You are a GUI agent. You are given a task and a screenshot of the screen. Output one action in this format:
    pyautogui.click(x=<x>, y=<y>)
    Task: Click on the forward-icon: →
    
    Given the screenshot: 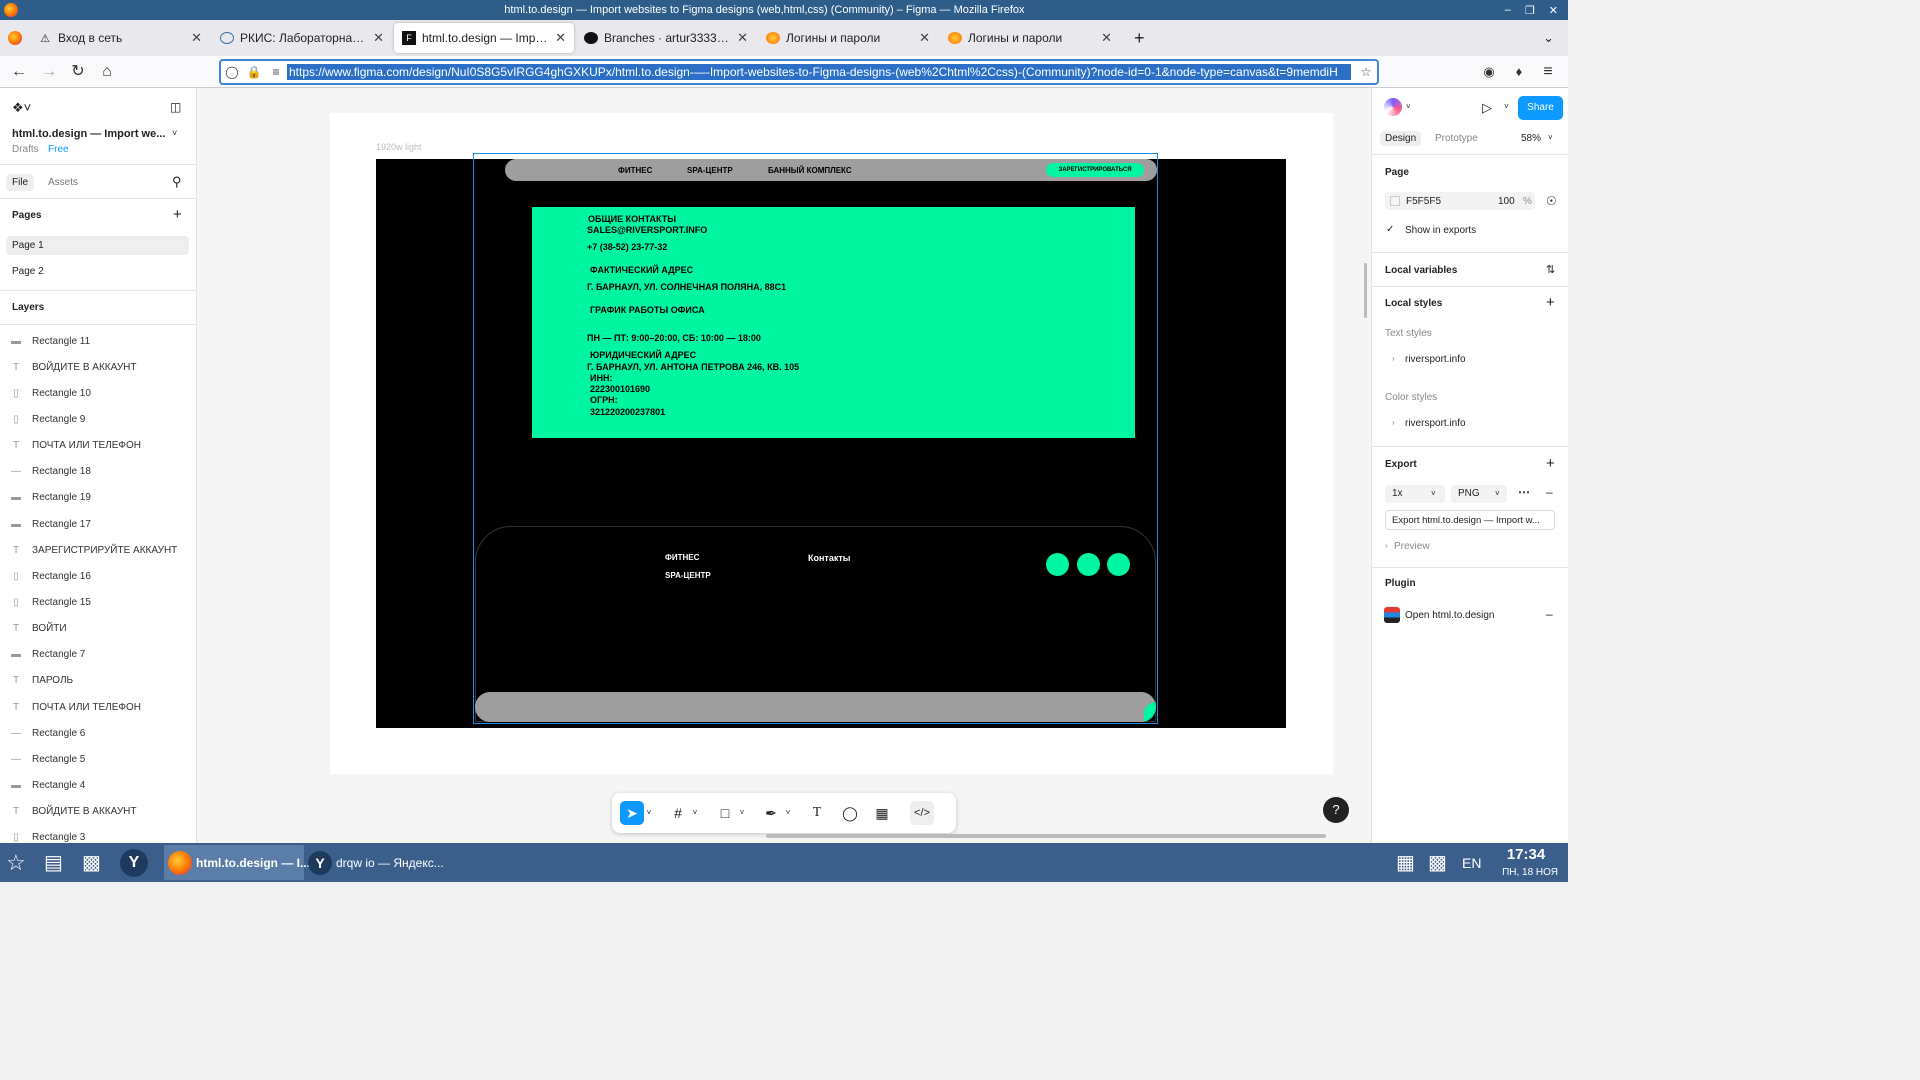 What is the action you would take?
    pyautogui.click(x=49, y=72)
    